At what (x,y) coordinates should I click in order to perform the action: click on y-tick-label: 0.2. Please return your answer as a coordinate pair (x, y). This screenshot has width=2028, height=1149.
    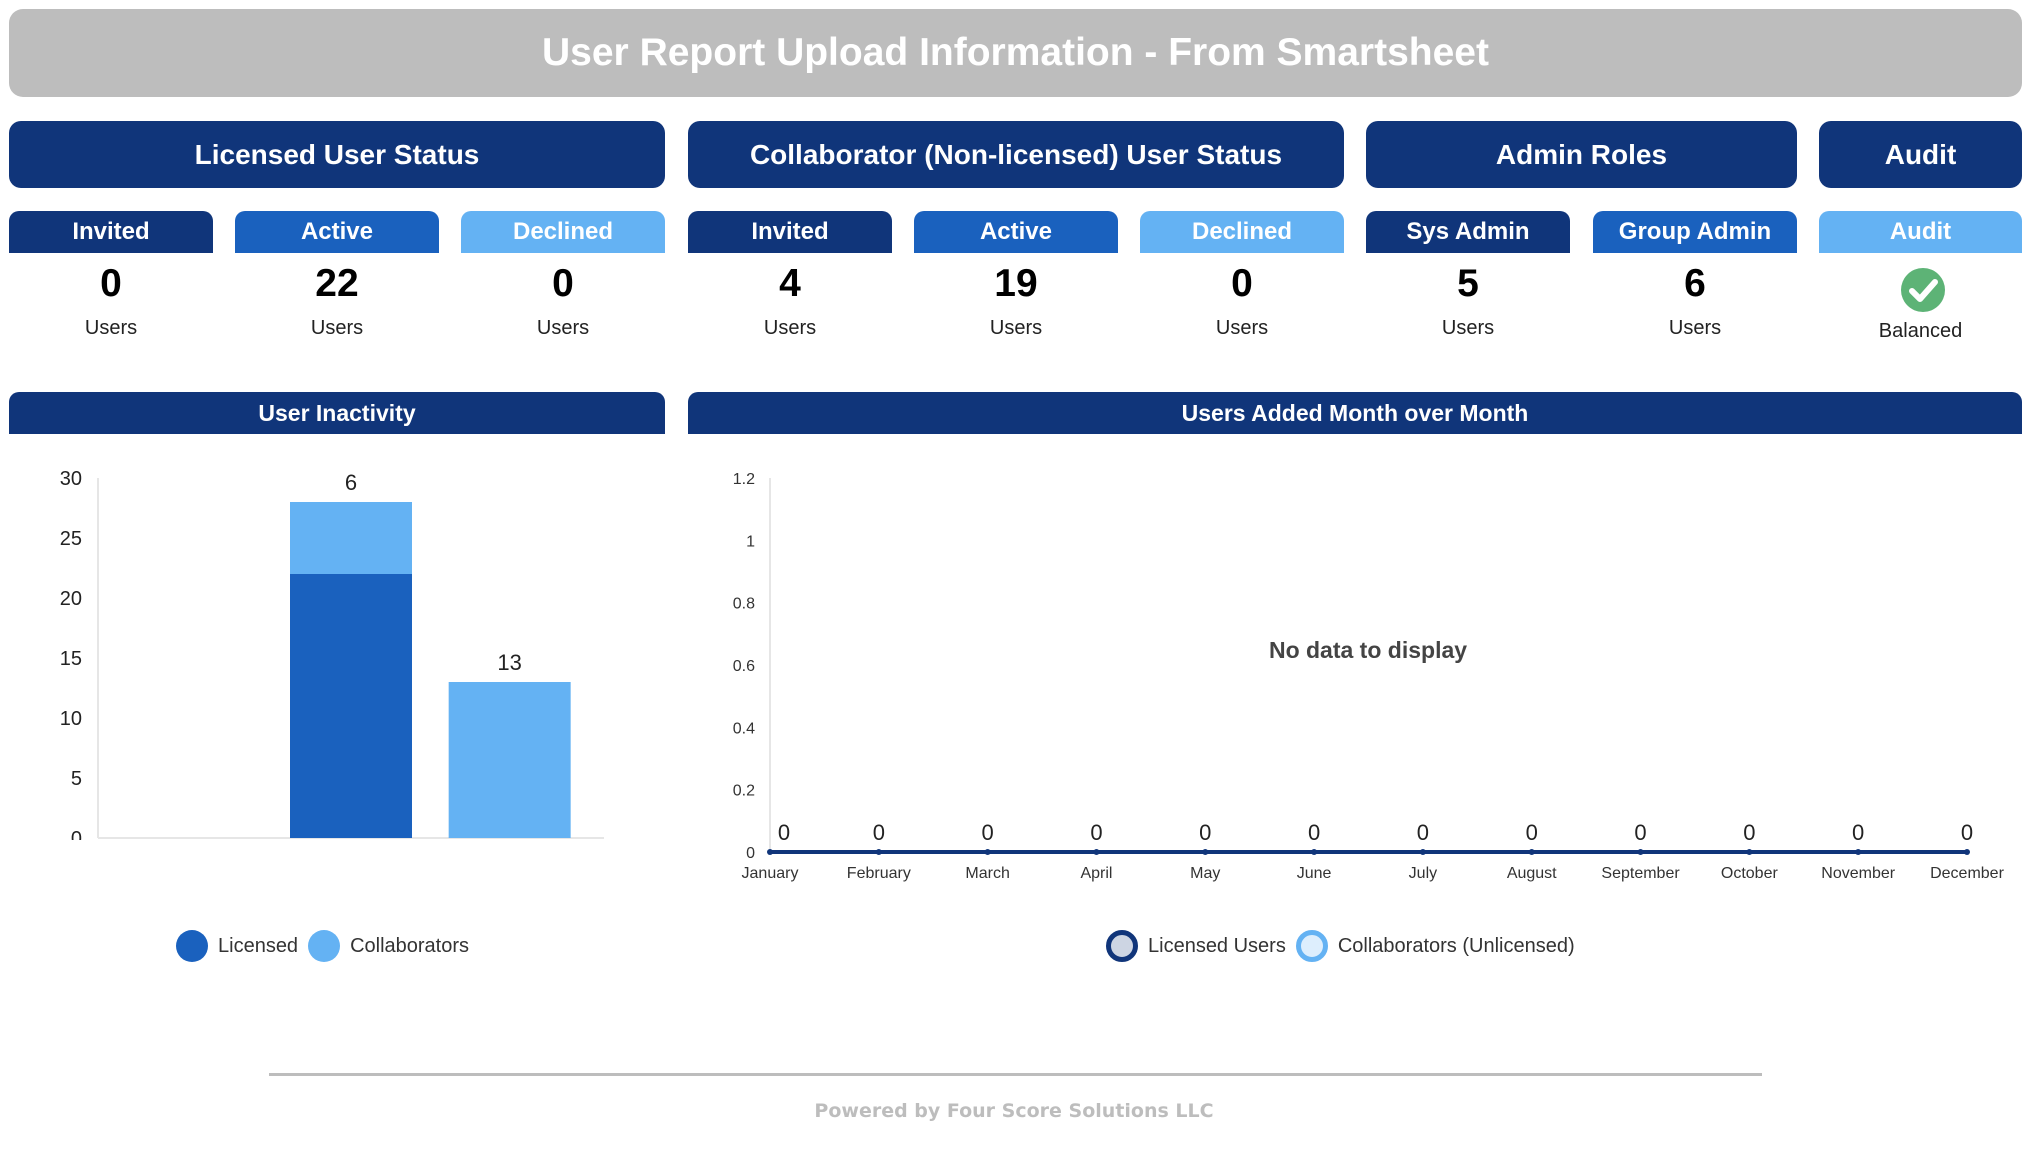
    Looking at the image, I should click on (744, 791).